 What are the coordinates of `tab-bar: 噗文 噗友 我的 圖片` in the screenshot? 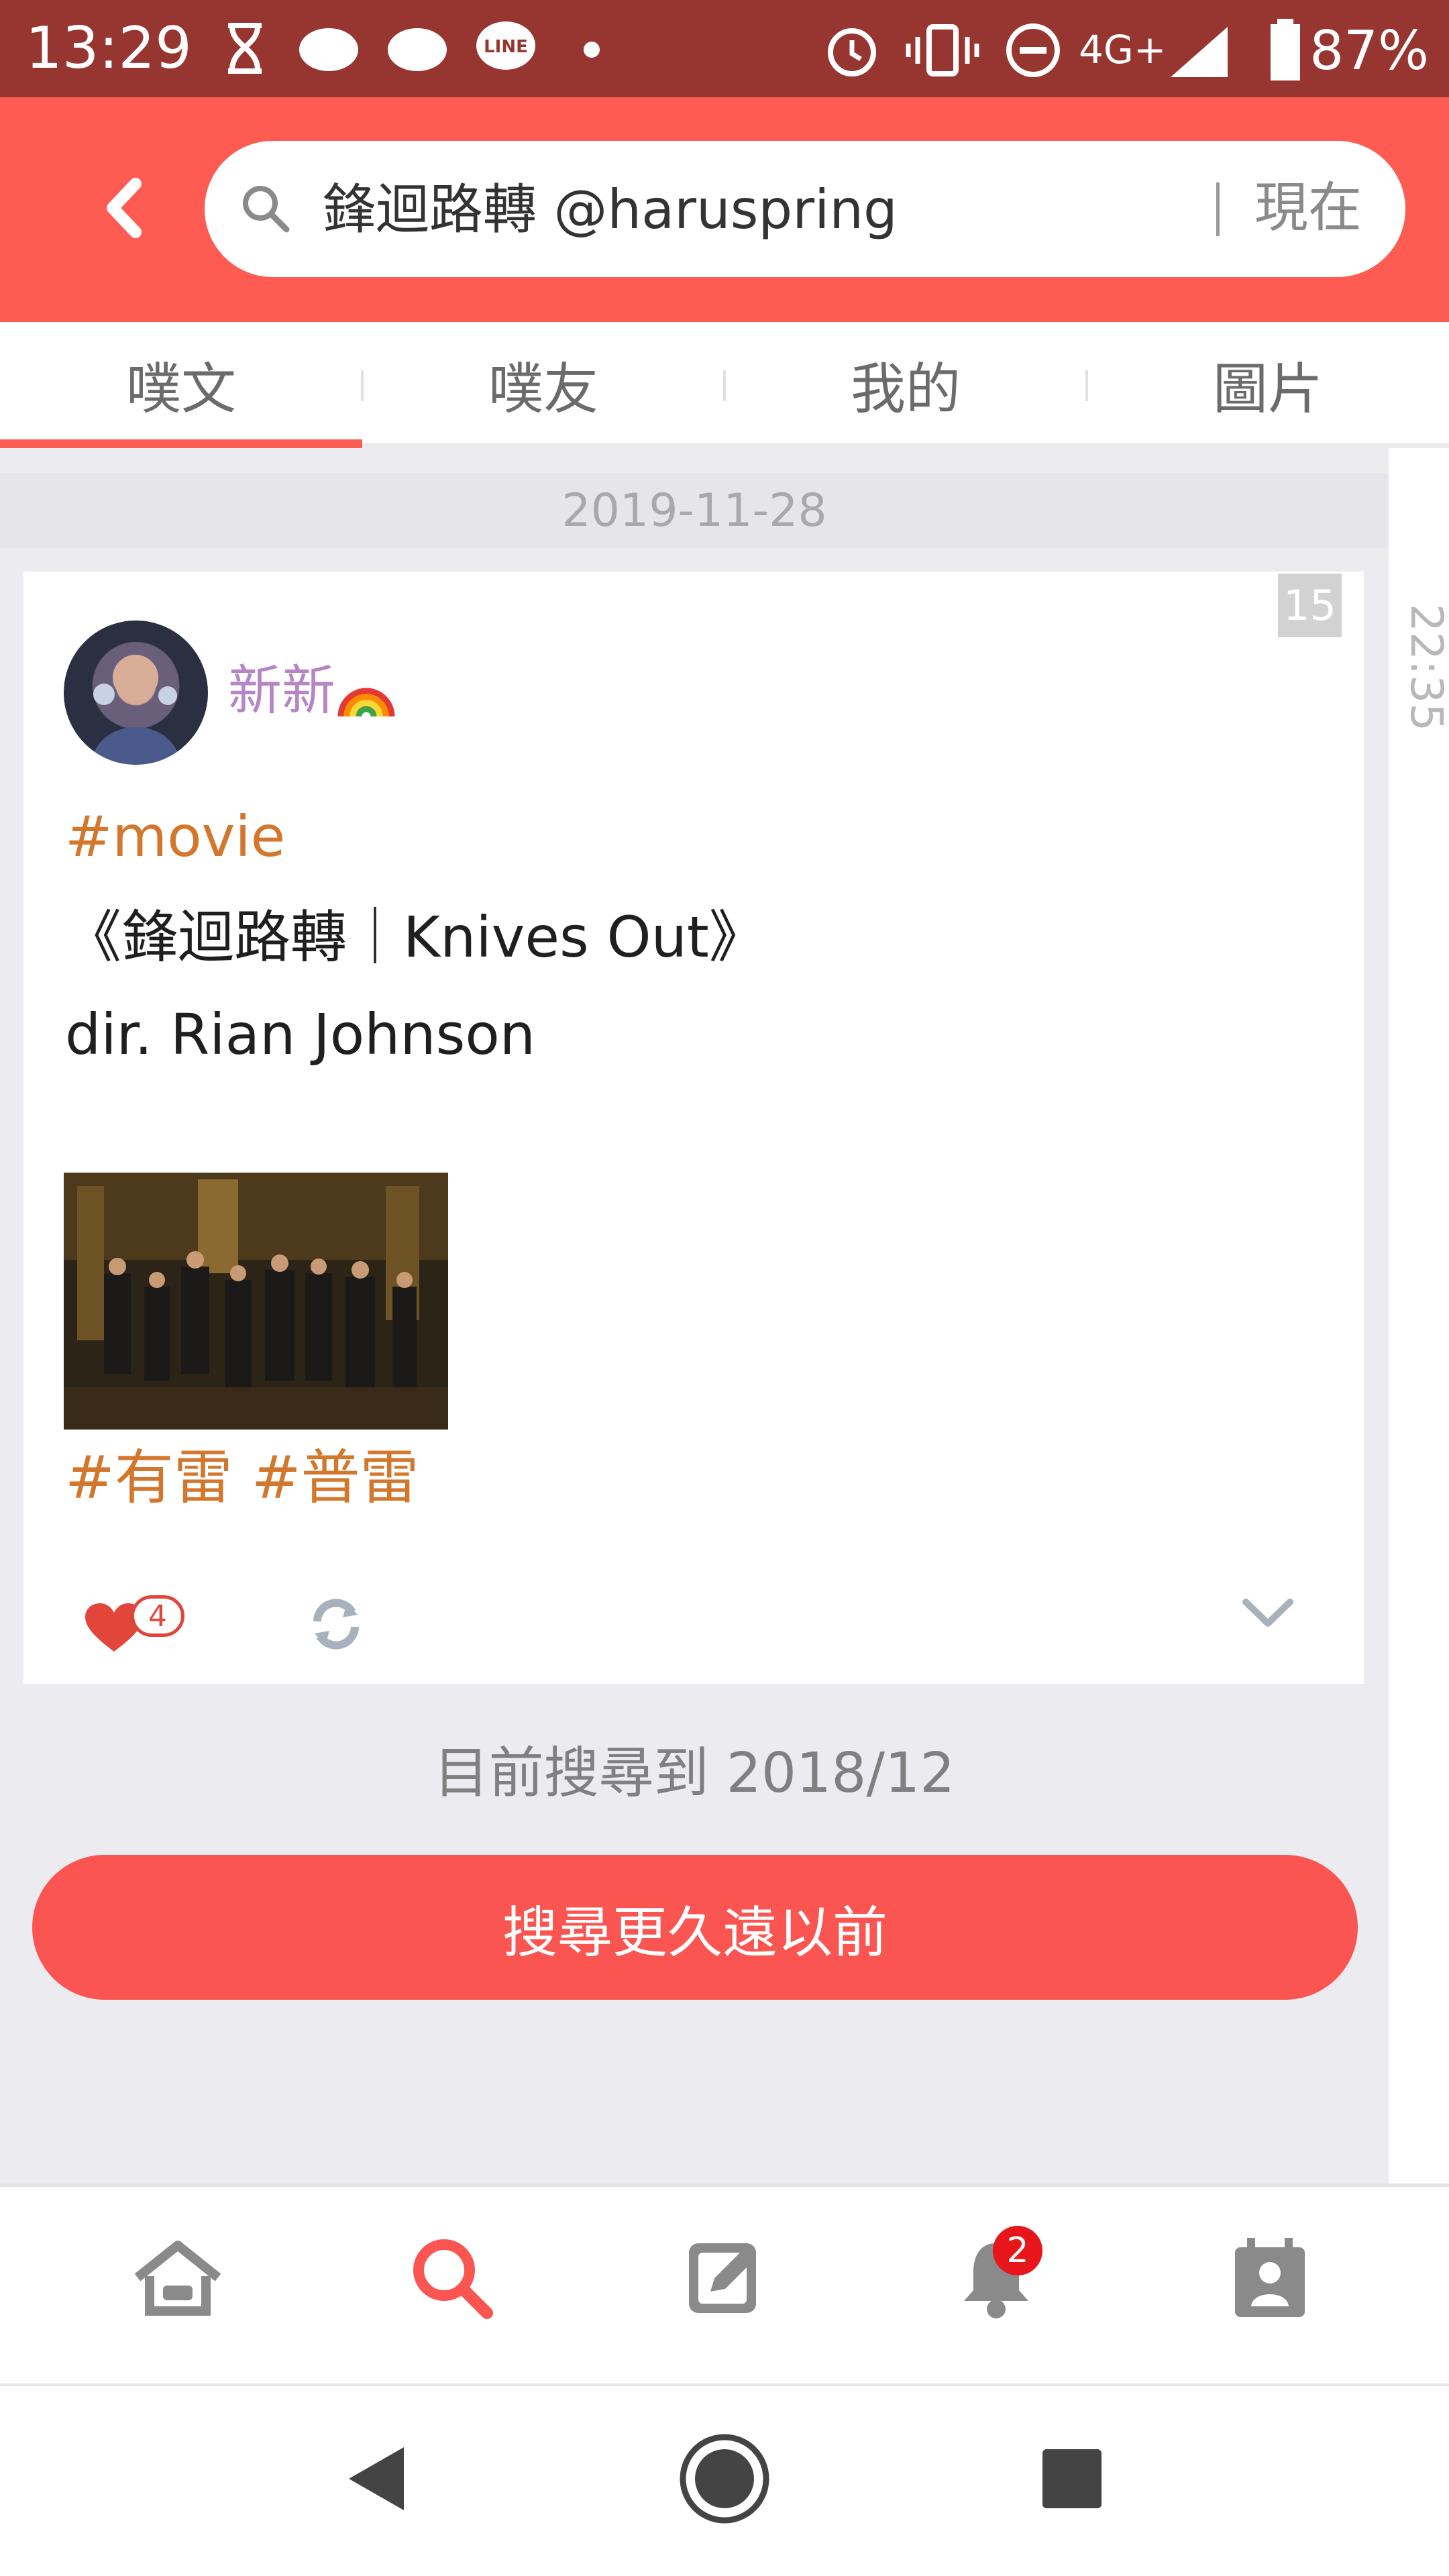 It's located at (724, 384).